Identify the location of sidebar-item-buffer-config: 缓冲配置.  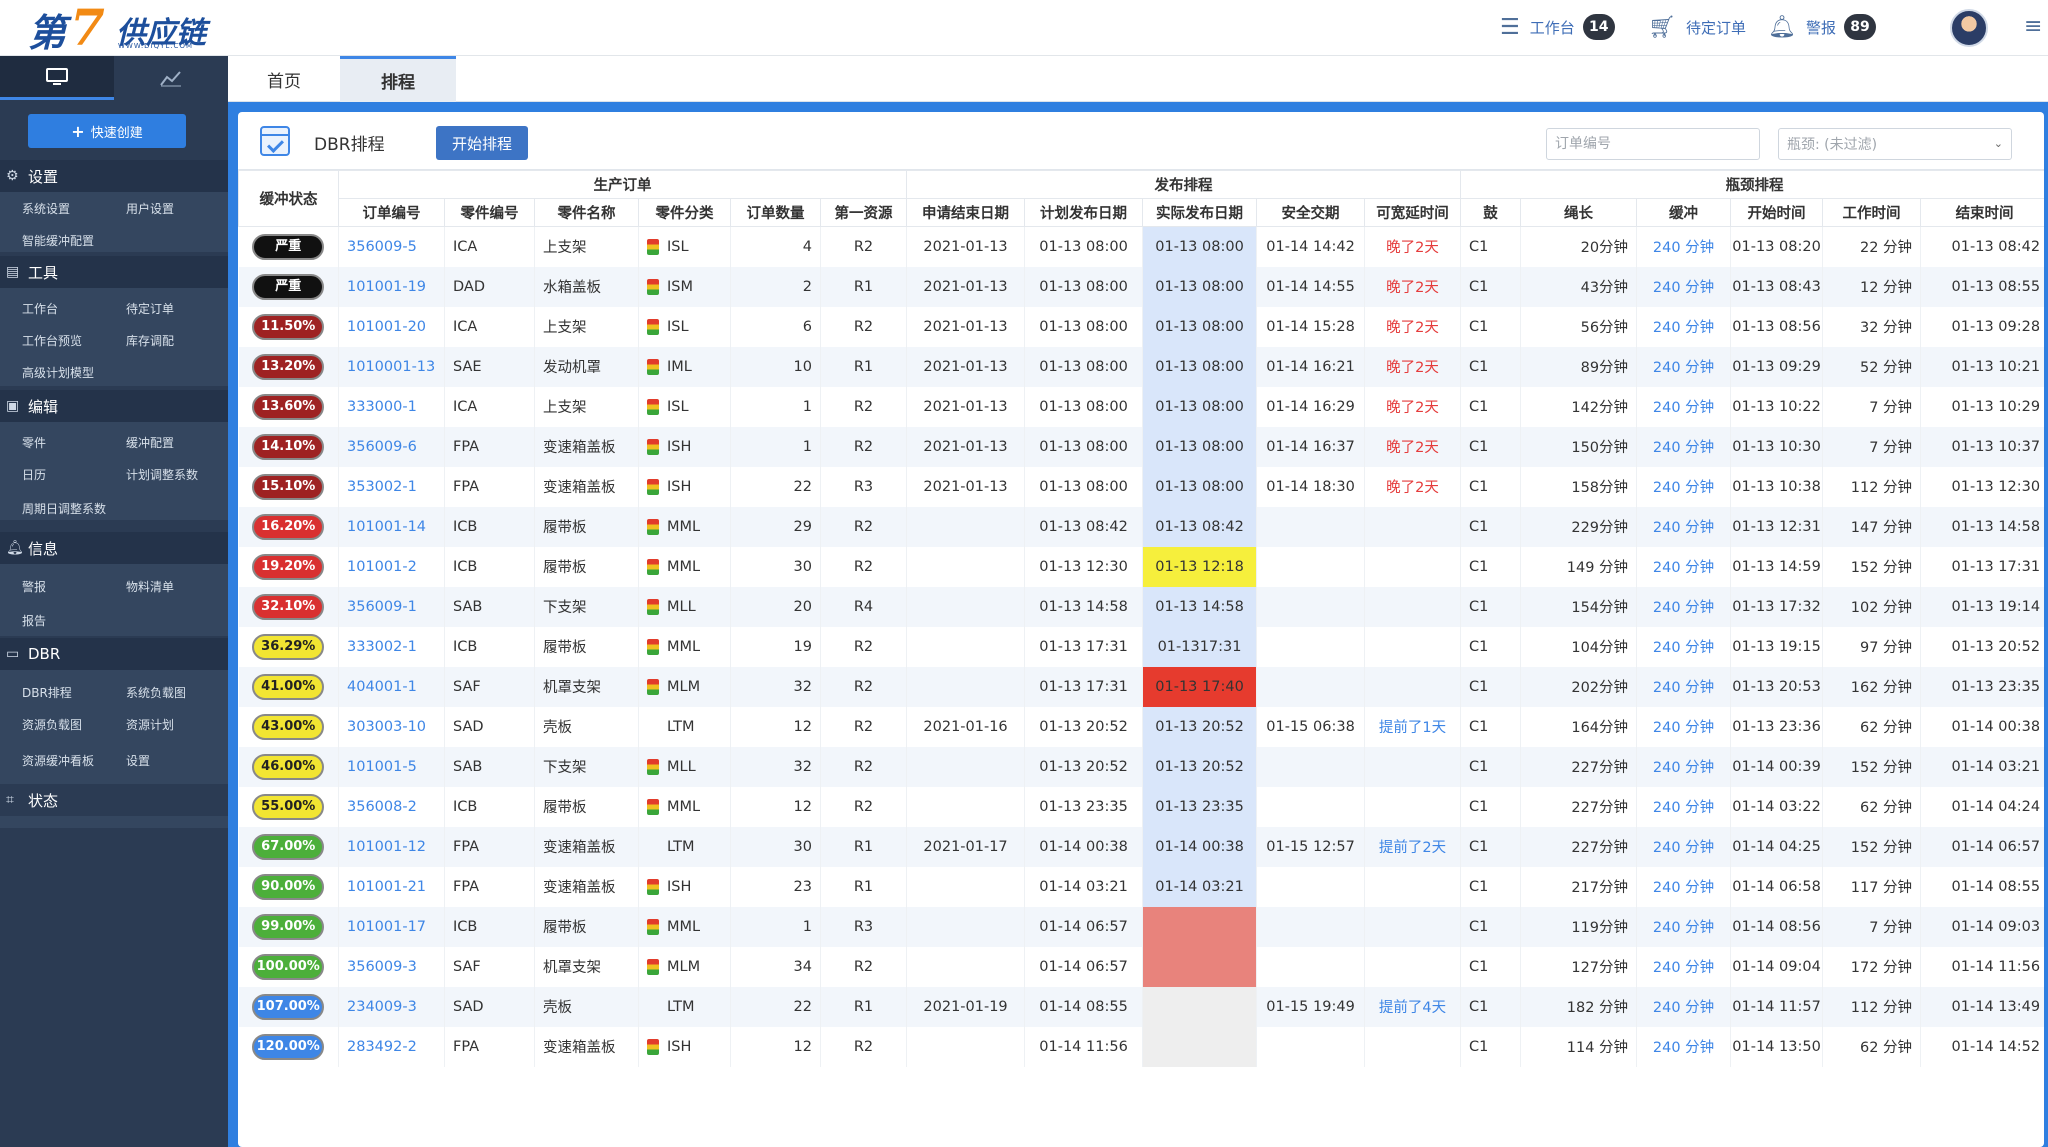
(150, 442).